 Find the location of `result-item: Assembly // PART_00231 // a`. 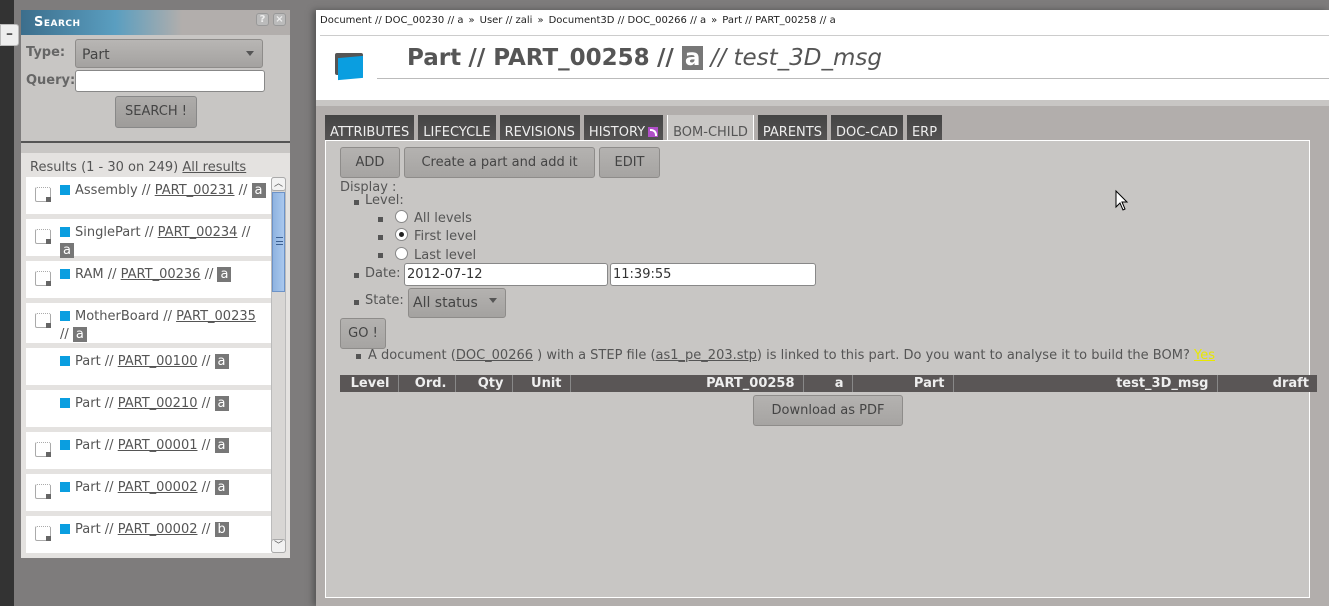

result-item: Assembly // PART_00231 // a is located at coordinates (149, 195).